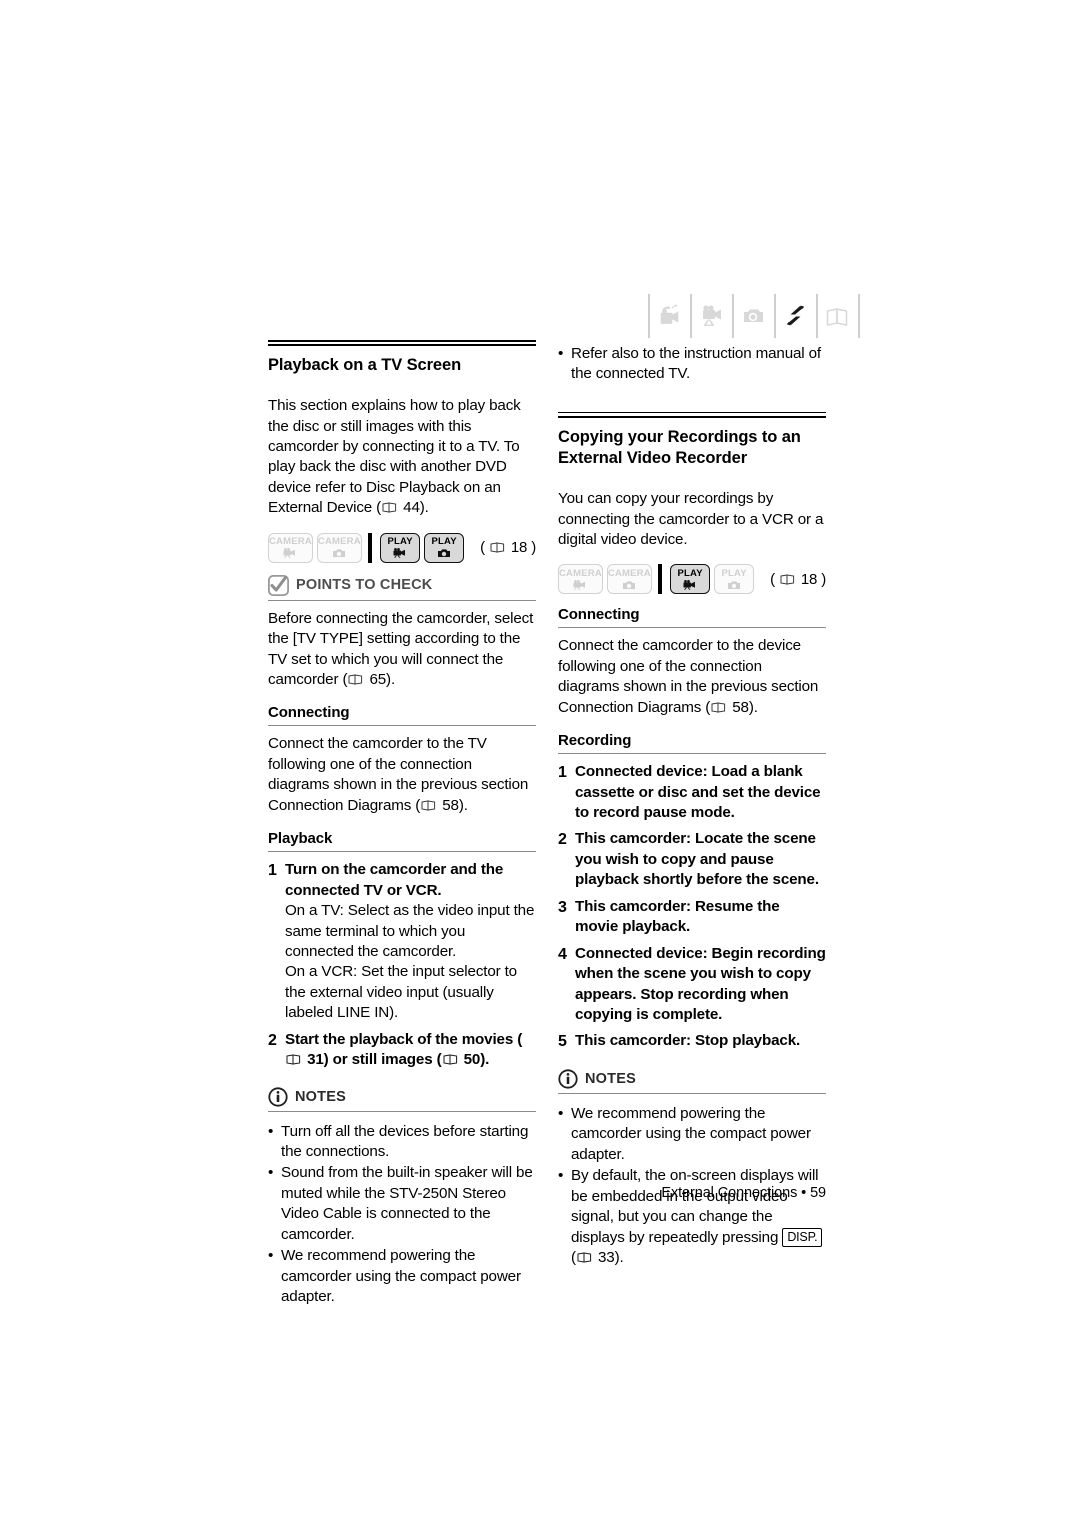  What do you see at coordinates (688, 1041) in the screenshot?
I see `step-text: This camcorder: Stop playback.` at bounding box center [688, 1041].